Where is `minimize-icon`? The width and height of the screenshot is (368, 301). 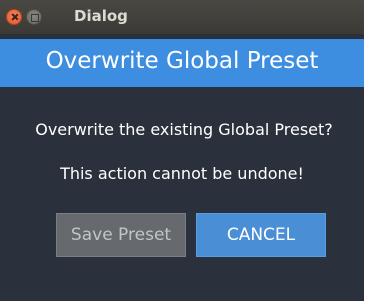
minimize-icon is located at coordinates (34, 17).